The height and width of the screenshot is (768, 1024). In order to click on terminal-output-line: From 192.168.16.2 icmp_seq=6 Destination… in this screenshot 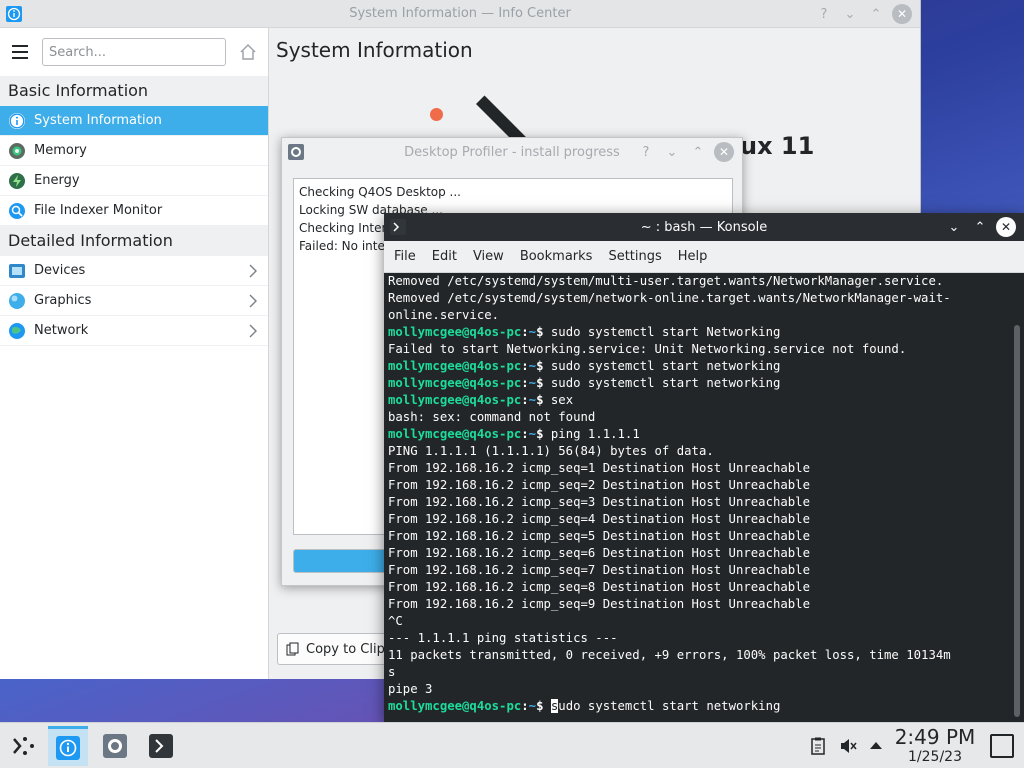, I will do `click(599, 553)`.